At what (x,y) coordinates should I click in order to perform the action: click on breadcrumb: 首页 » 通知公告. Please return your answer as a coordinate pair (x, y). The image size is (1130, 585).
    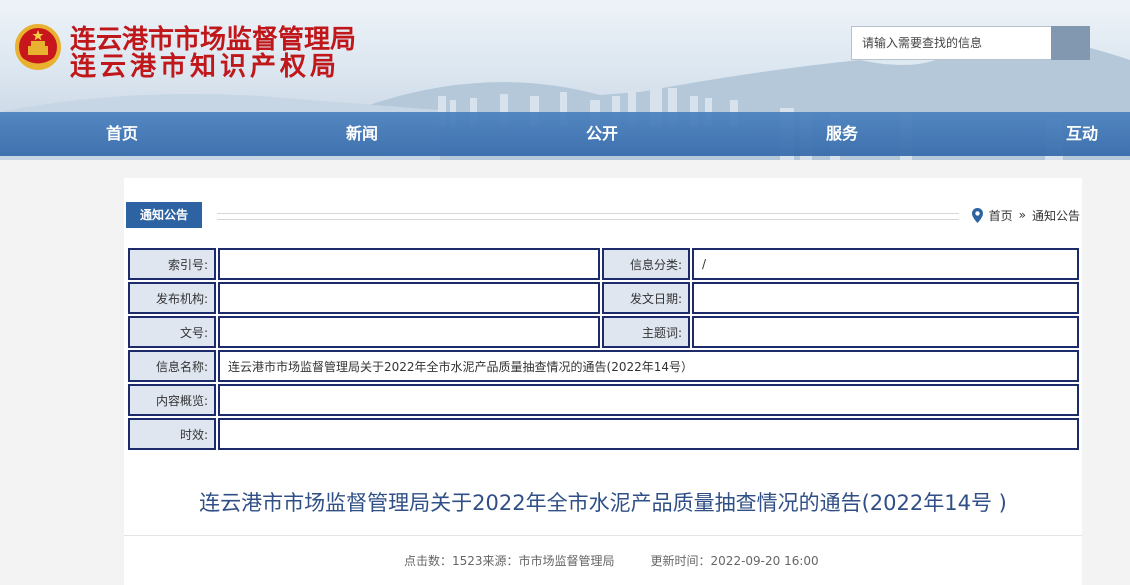
    Looking at the image, I should click on (1025, 215).